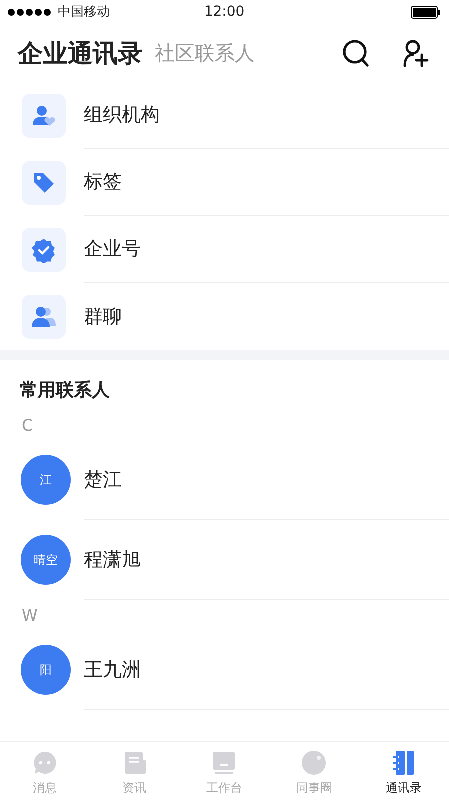 This screenshot has height=800, width=449. I want to click on search-icon, so click(356, 53).